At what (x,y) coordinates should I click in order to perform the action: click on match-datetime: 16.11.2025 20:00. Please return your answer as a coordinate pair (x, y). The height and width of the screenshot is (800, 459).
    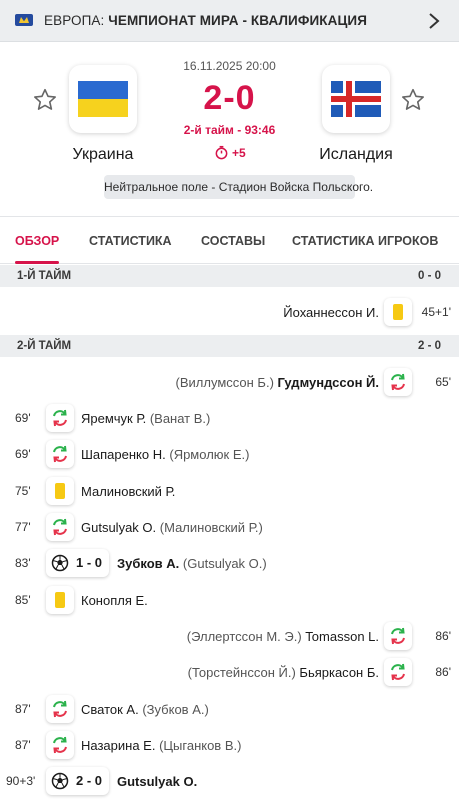
    Looking at the image, I should click on (229, 66).